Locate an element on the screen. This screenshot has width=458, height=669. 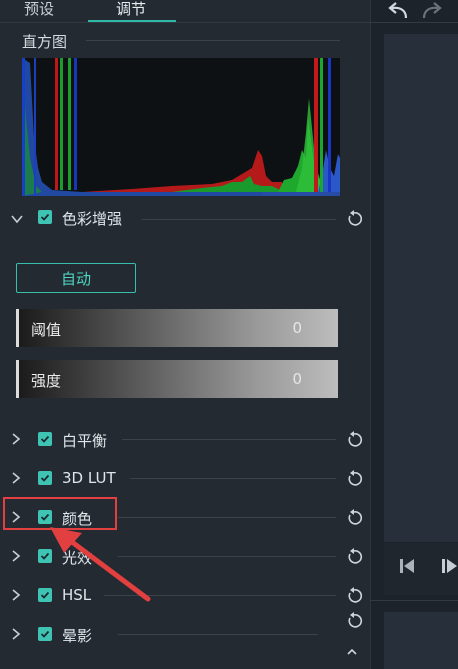
video-preview is located at coordinates (421, 288).